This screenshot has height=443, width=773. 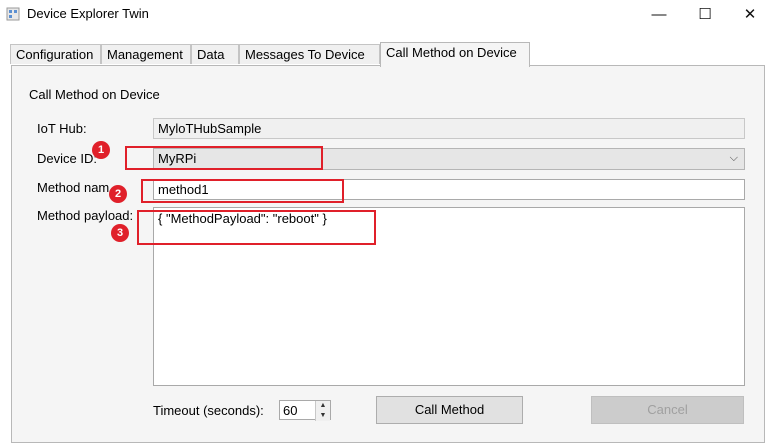 What do you see at coordinates (120, 233) in the screenshot?
I see `annotation-badge-3: 3` at bounding box center [120, 233].